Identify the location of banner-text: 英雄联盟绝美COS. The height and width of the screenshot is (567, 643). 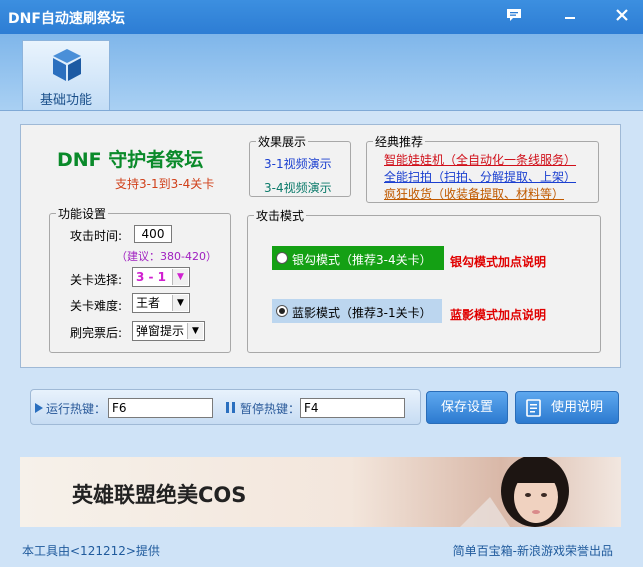
(159, 495).